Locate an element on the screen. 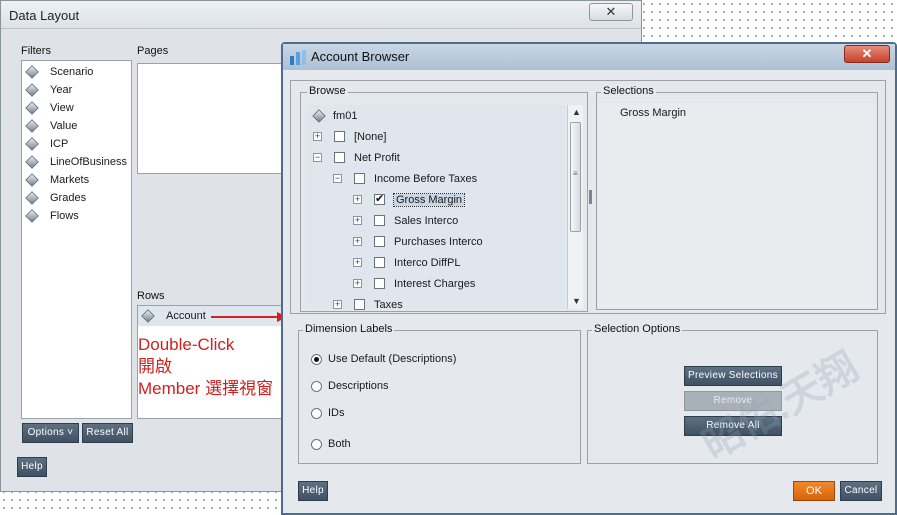 This screenshot has width=897, height=515. browse-label: Browse is located at coordinates (327, 91).